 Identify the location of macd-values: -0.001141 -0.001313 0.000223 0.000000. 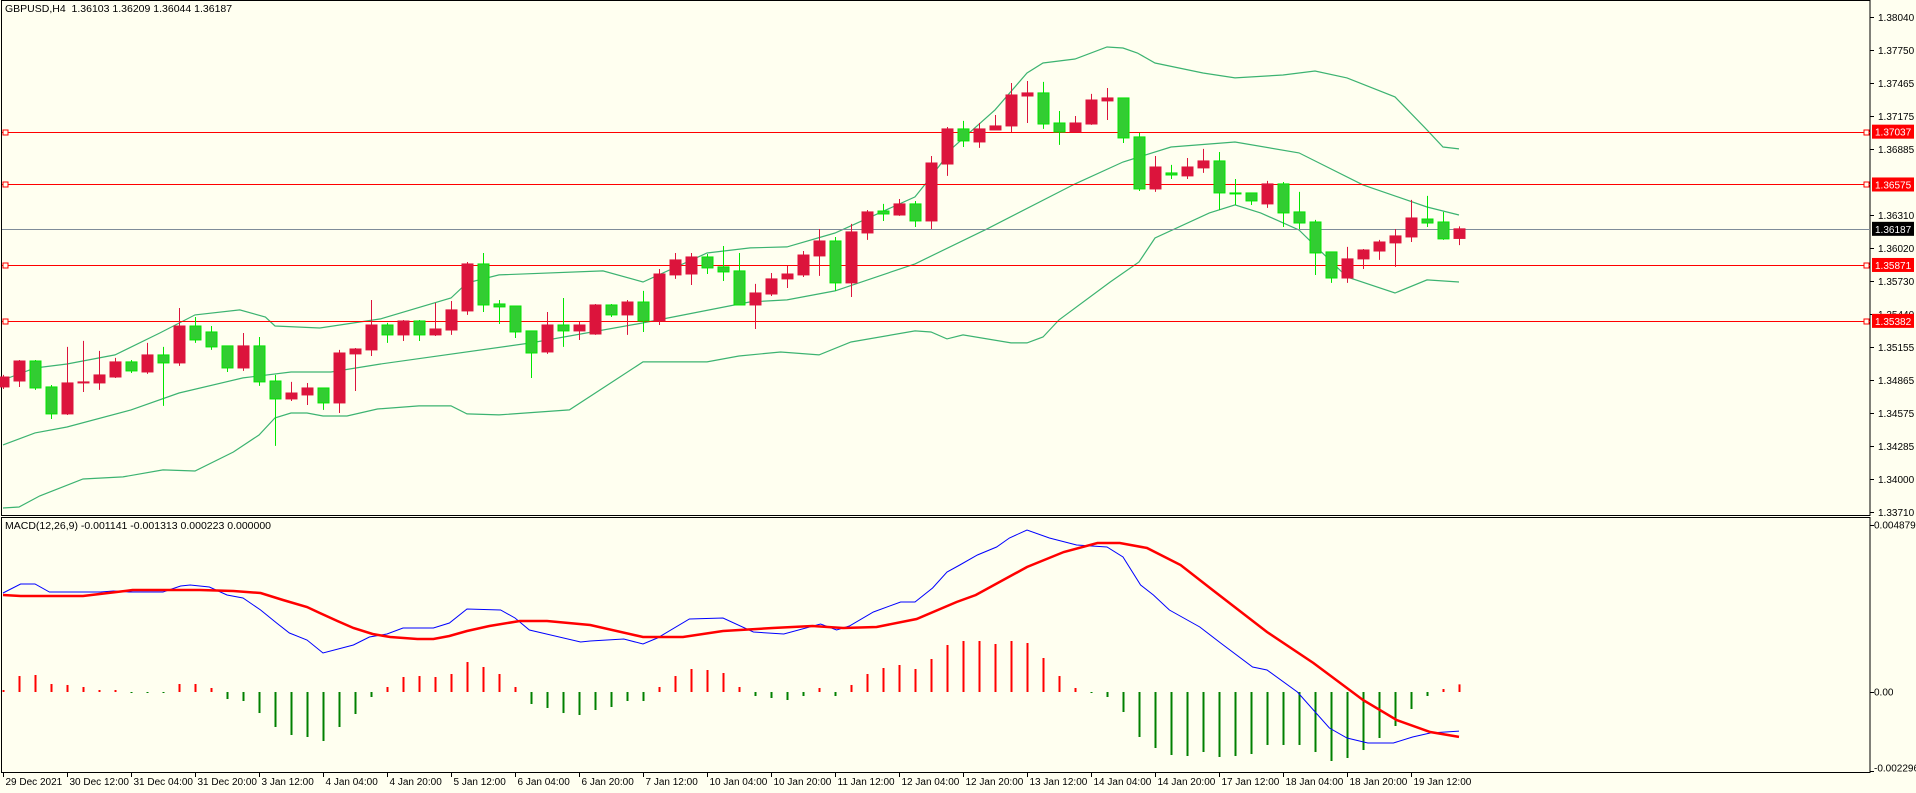
(176, 526).